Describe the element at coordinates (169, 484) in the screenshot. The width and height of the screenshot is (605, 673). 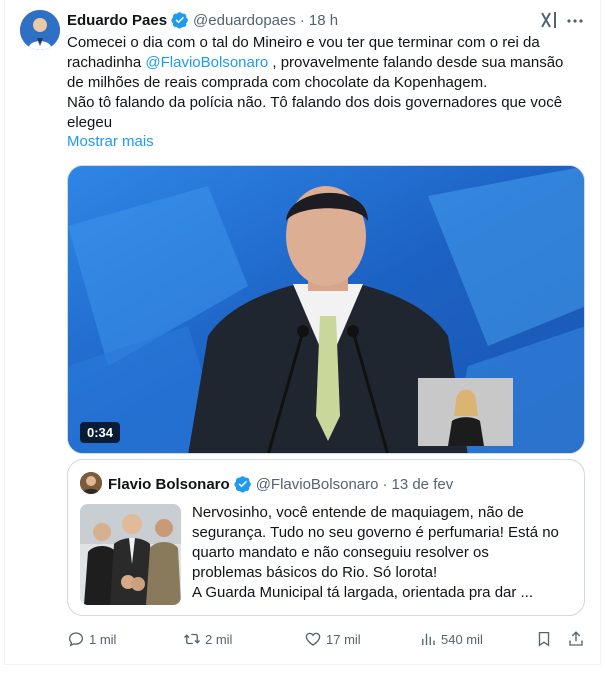
I see `quoted-author-name: Flavio Bolsonaro` at that location.